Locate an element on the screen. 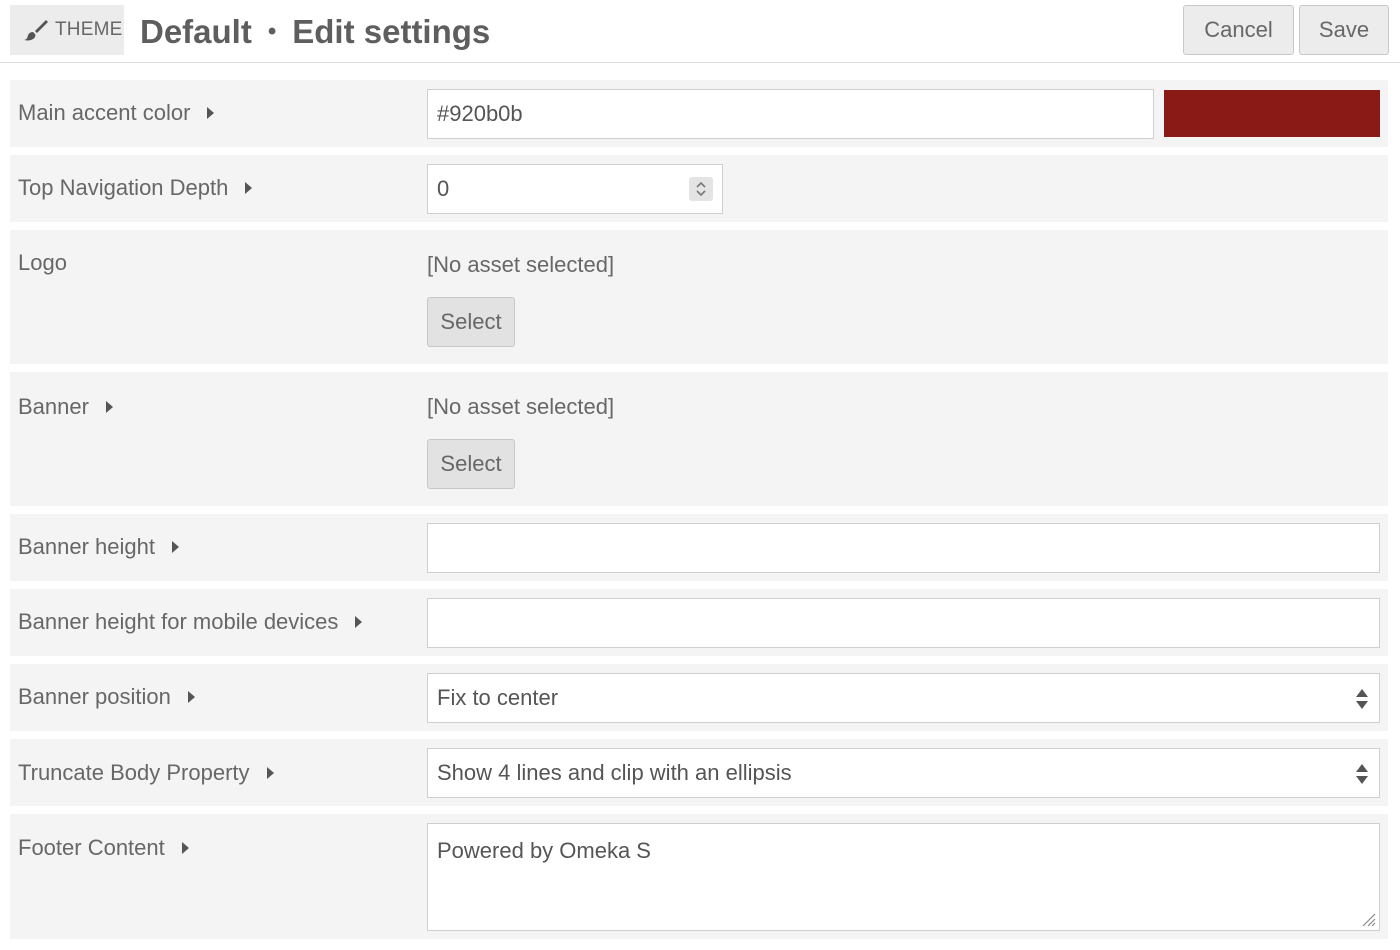  field-label: Logo is located at coordinates (42, 262).